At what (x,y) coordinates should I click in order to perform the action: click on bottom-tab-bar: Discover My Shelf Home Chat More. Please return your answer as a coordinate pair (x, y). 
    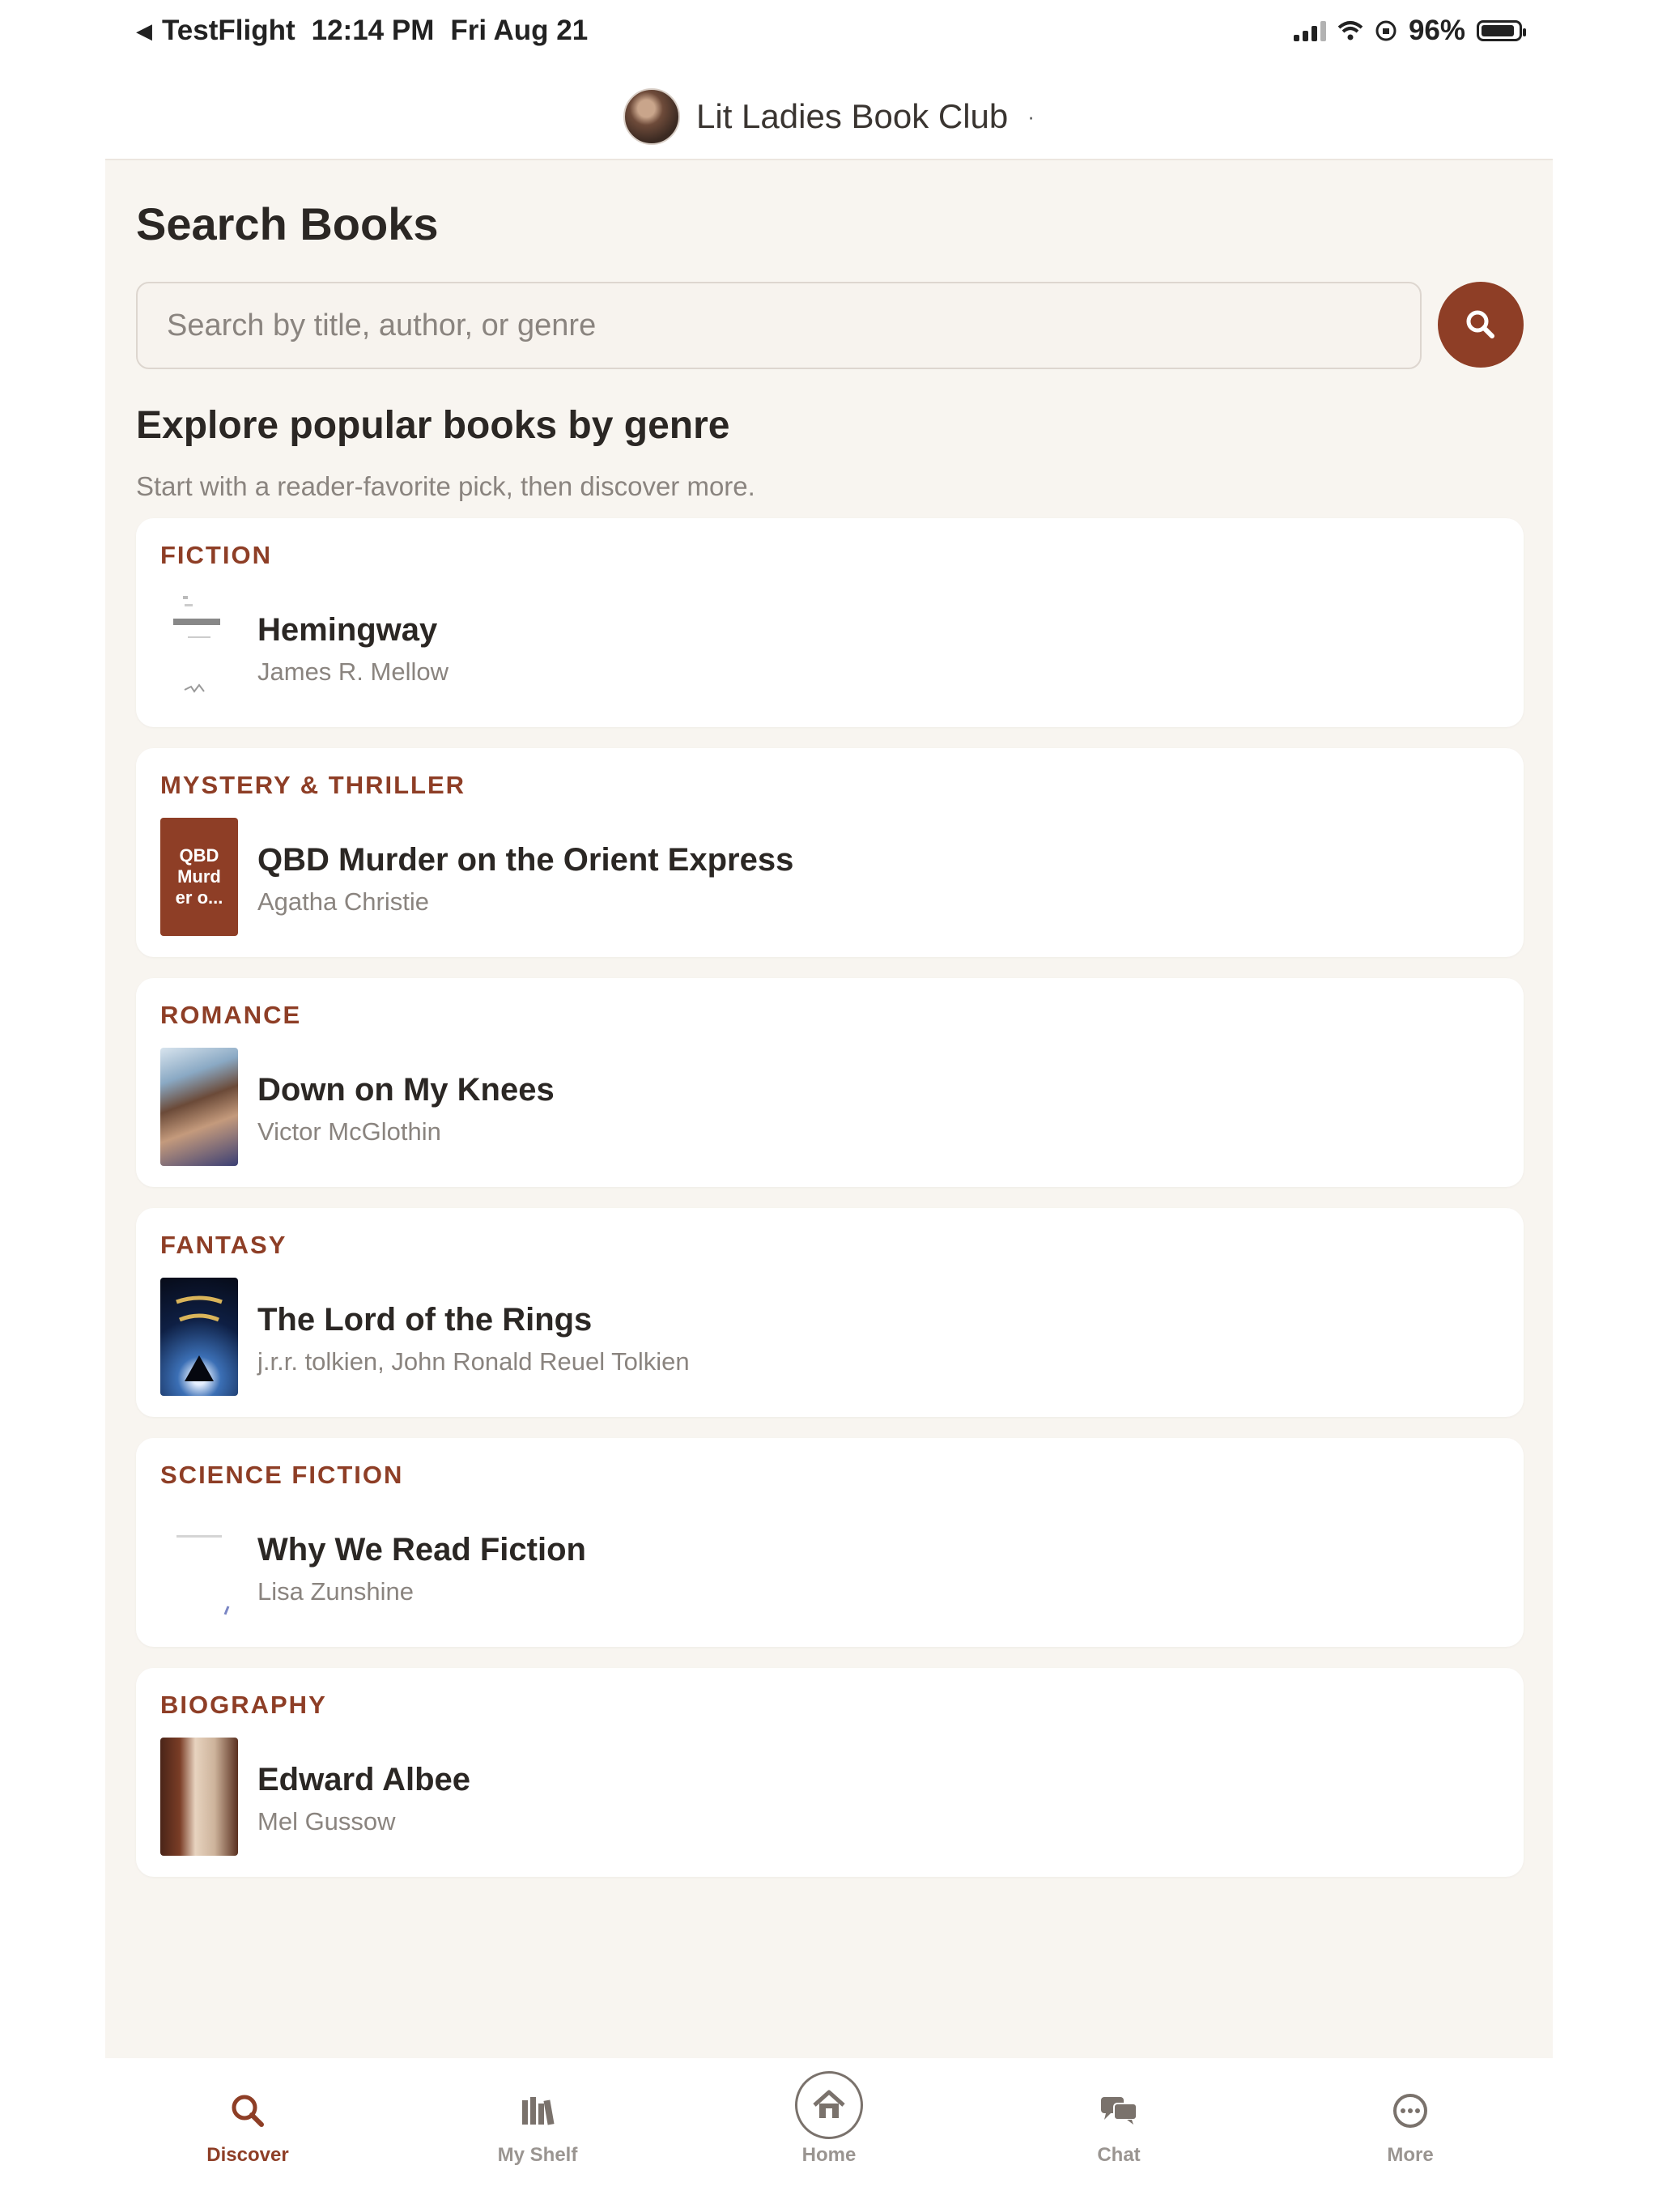
    Looking at the image, I should click on (829, 2135).